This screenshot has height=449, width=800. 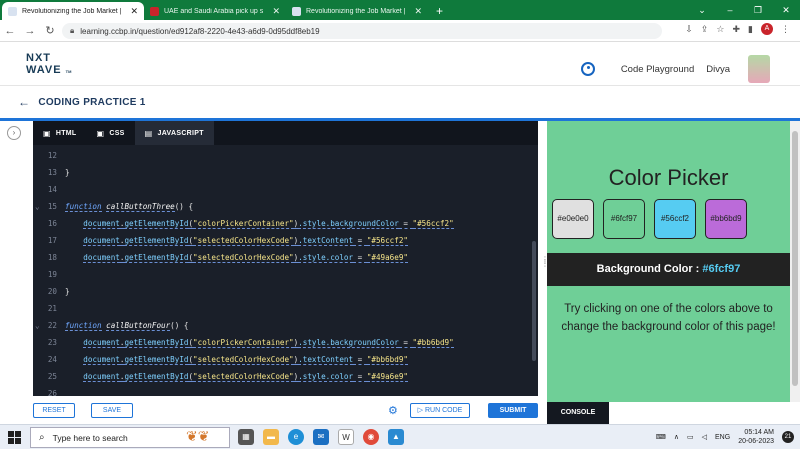 What do you see at coordinates (788, 437) in the screenshot?
I see `notification-badge: 21` at bounding box center [788, 437].